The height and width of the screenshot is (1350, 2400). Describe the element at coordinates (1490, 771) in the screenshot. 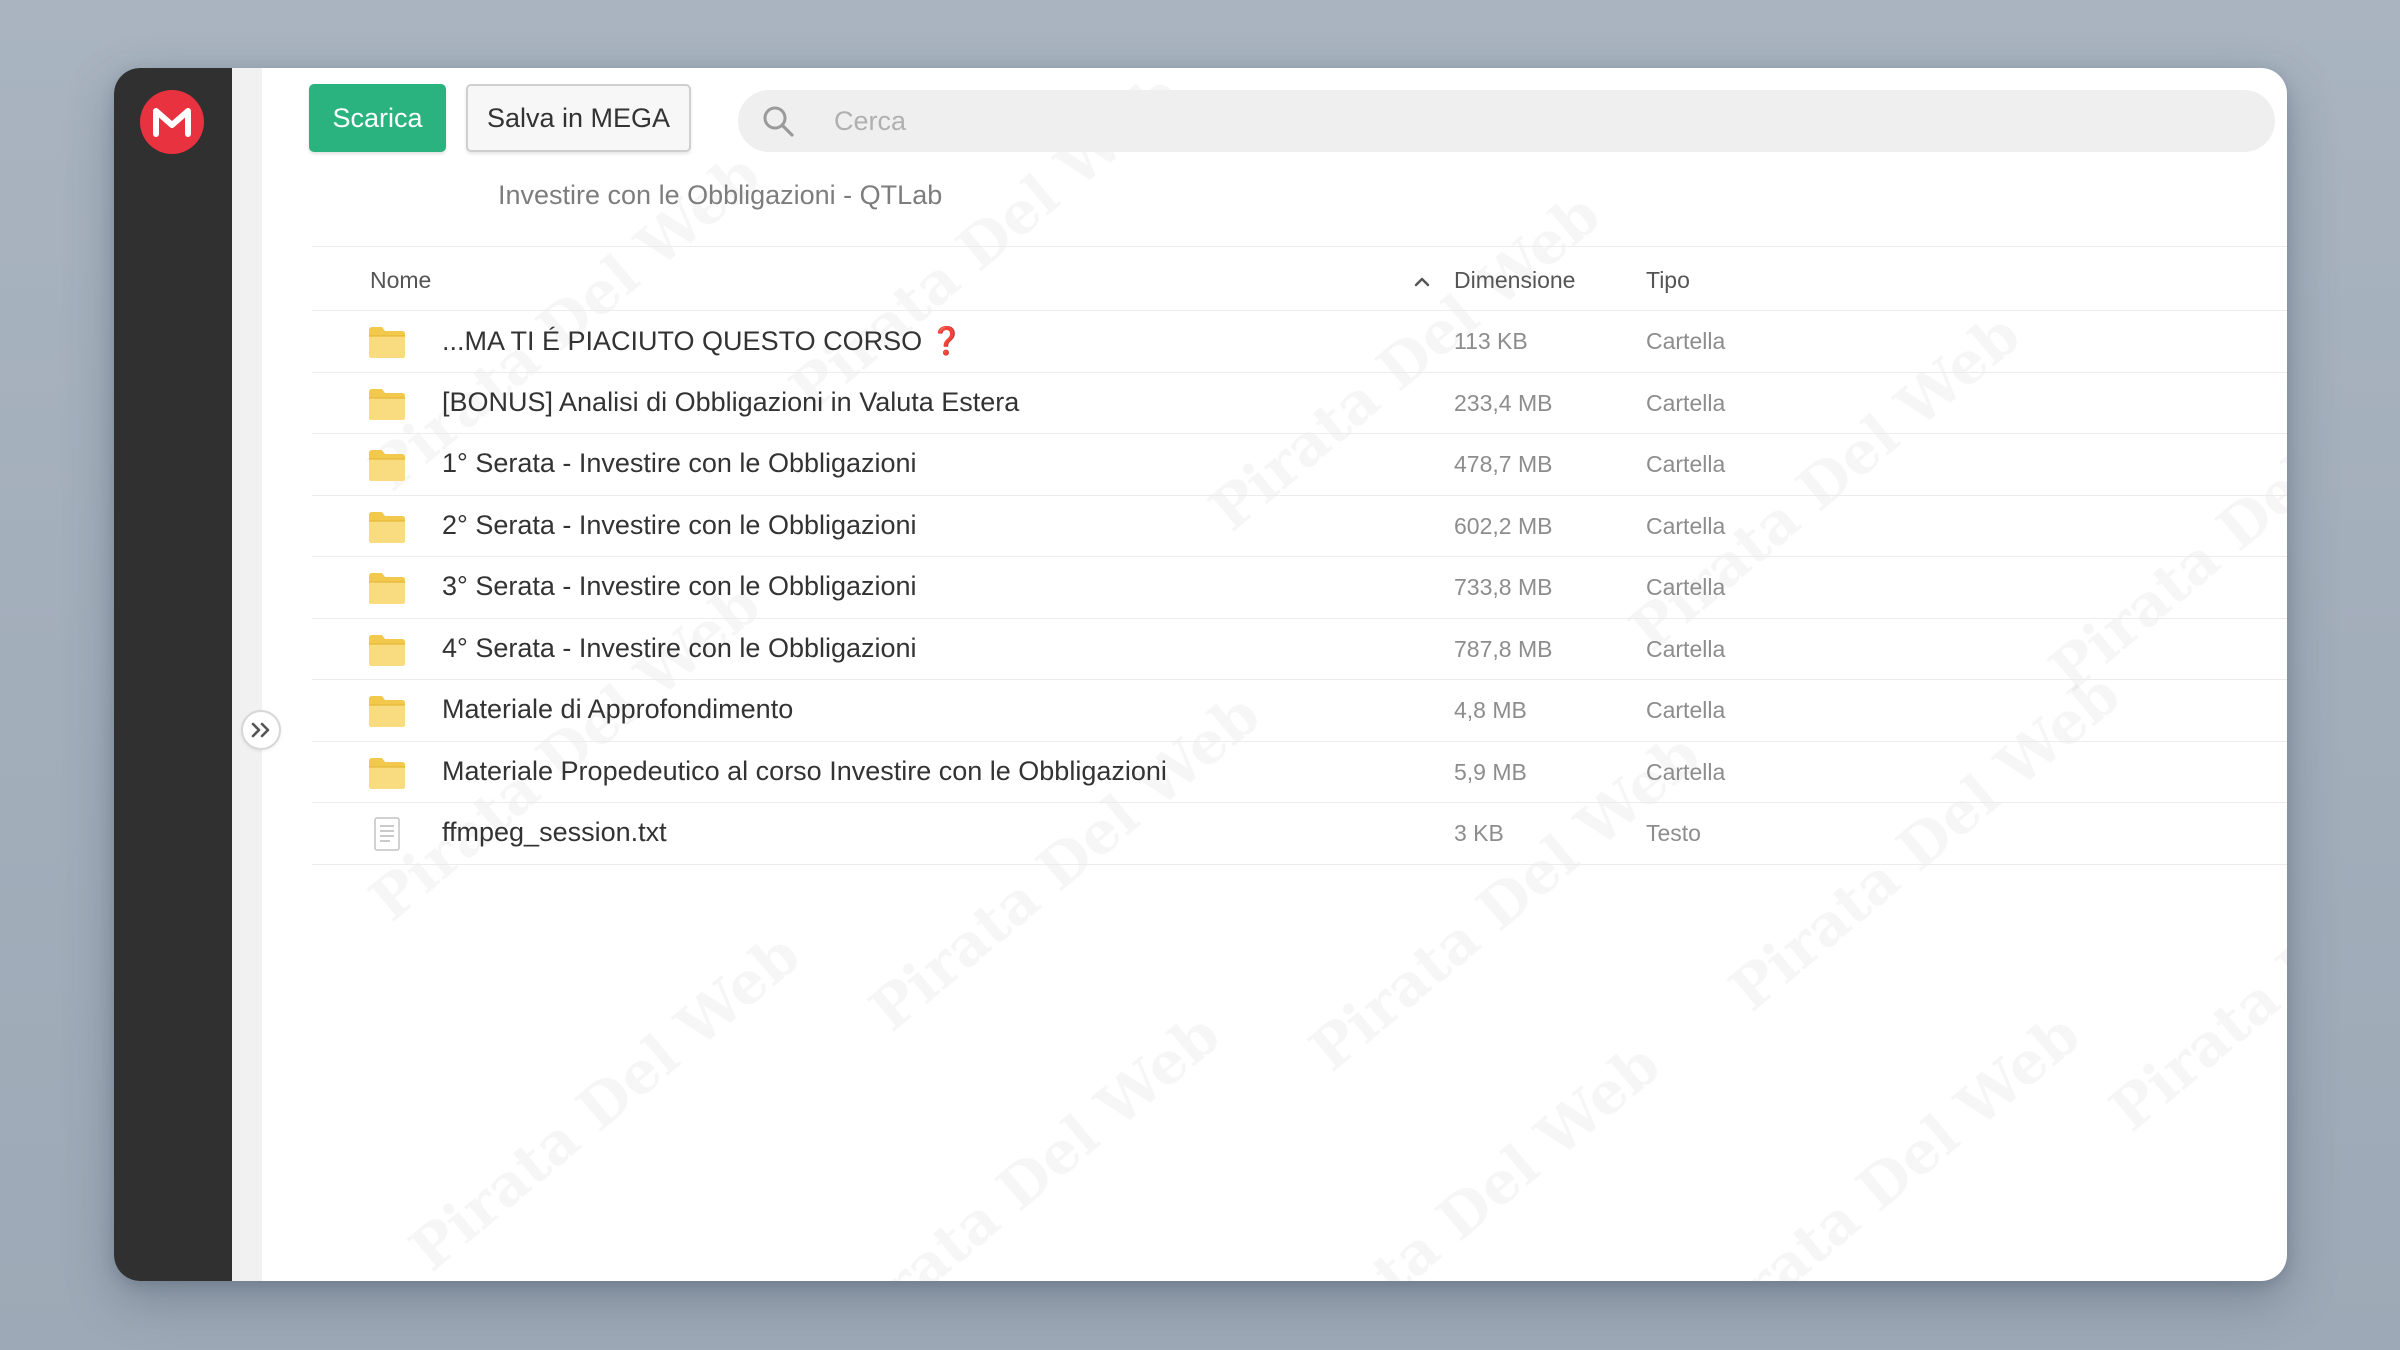

I see `file-size: 5,9 MB` at that location.